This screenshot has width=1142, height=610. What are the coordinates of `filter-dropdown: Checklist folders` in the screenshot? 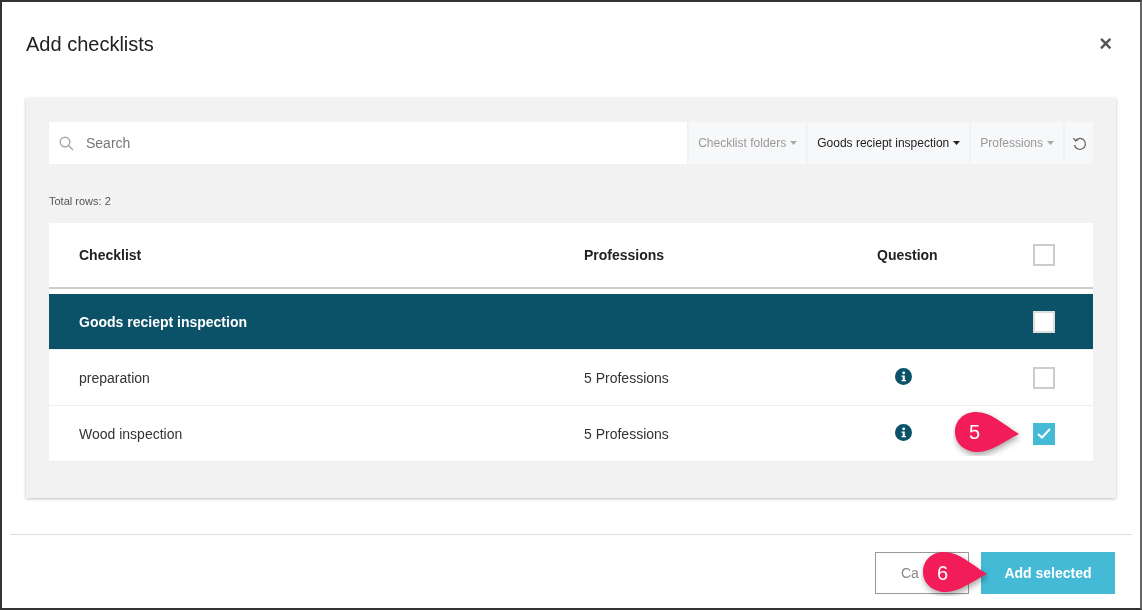 It's located at (748, 143).